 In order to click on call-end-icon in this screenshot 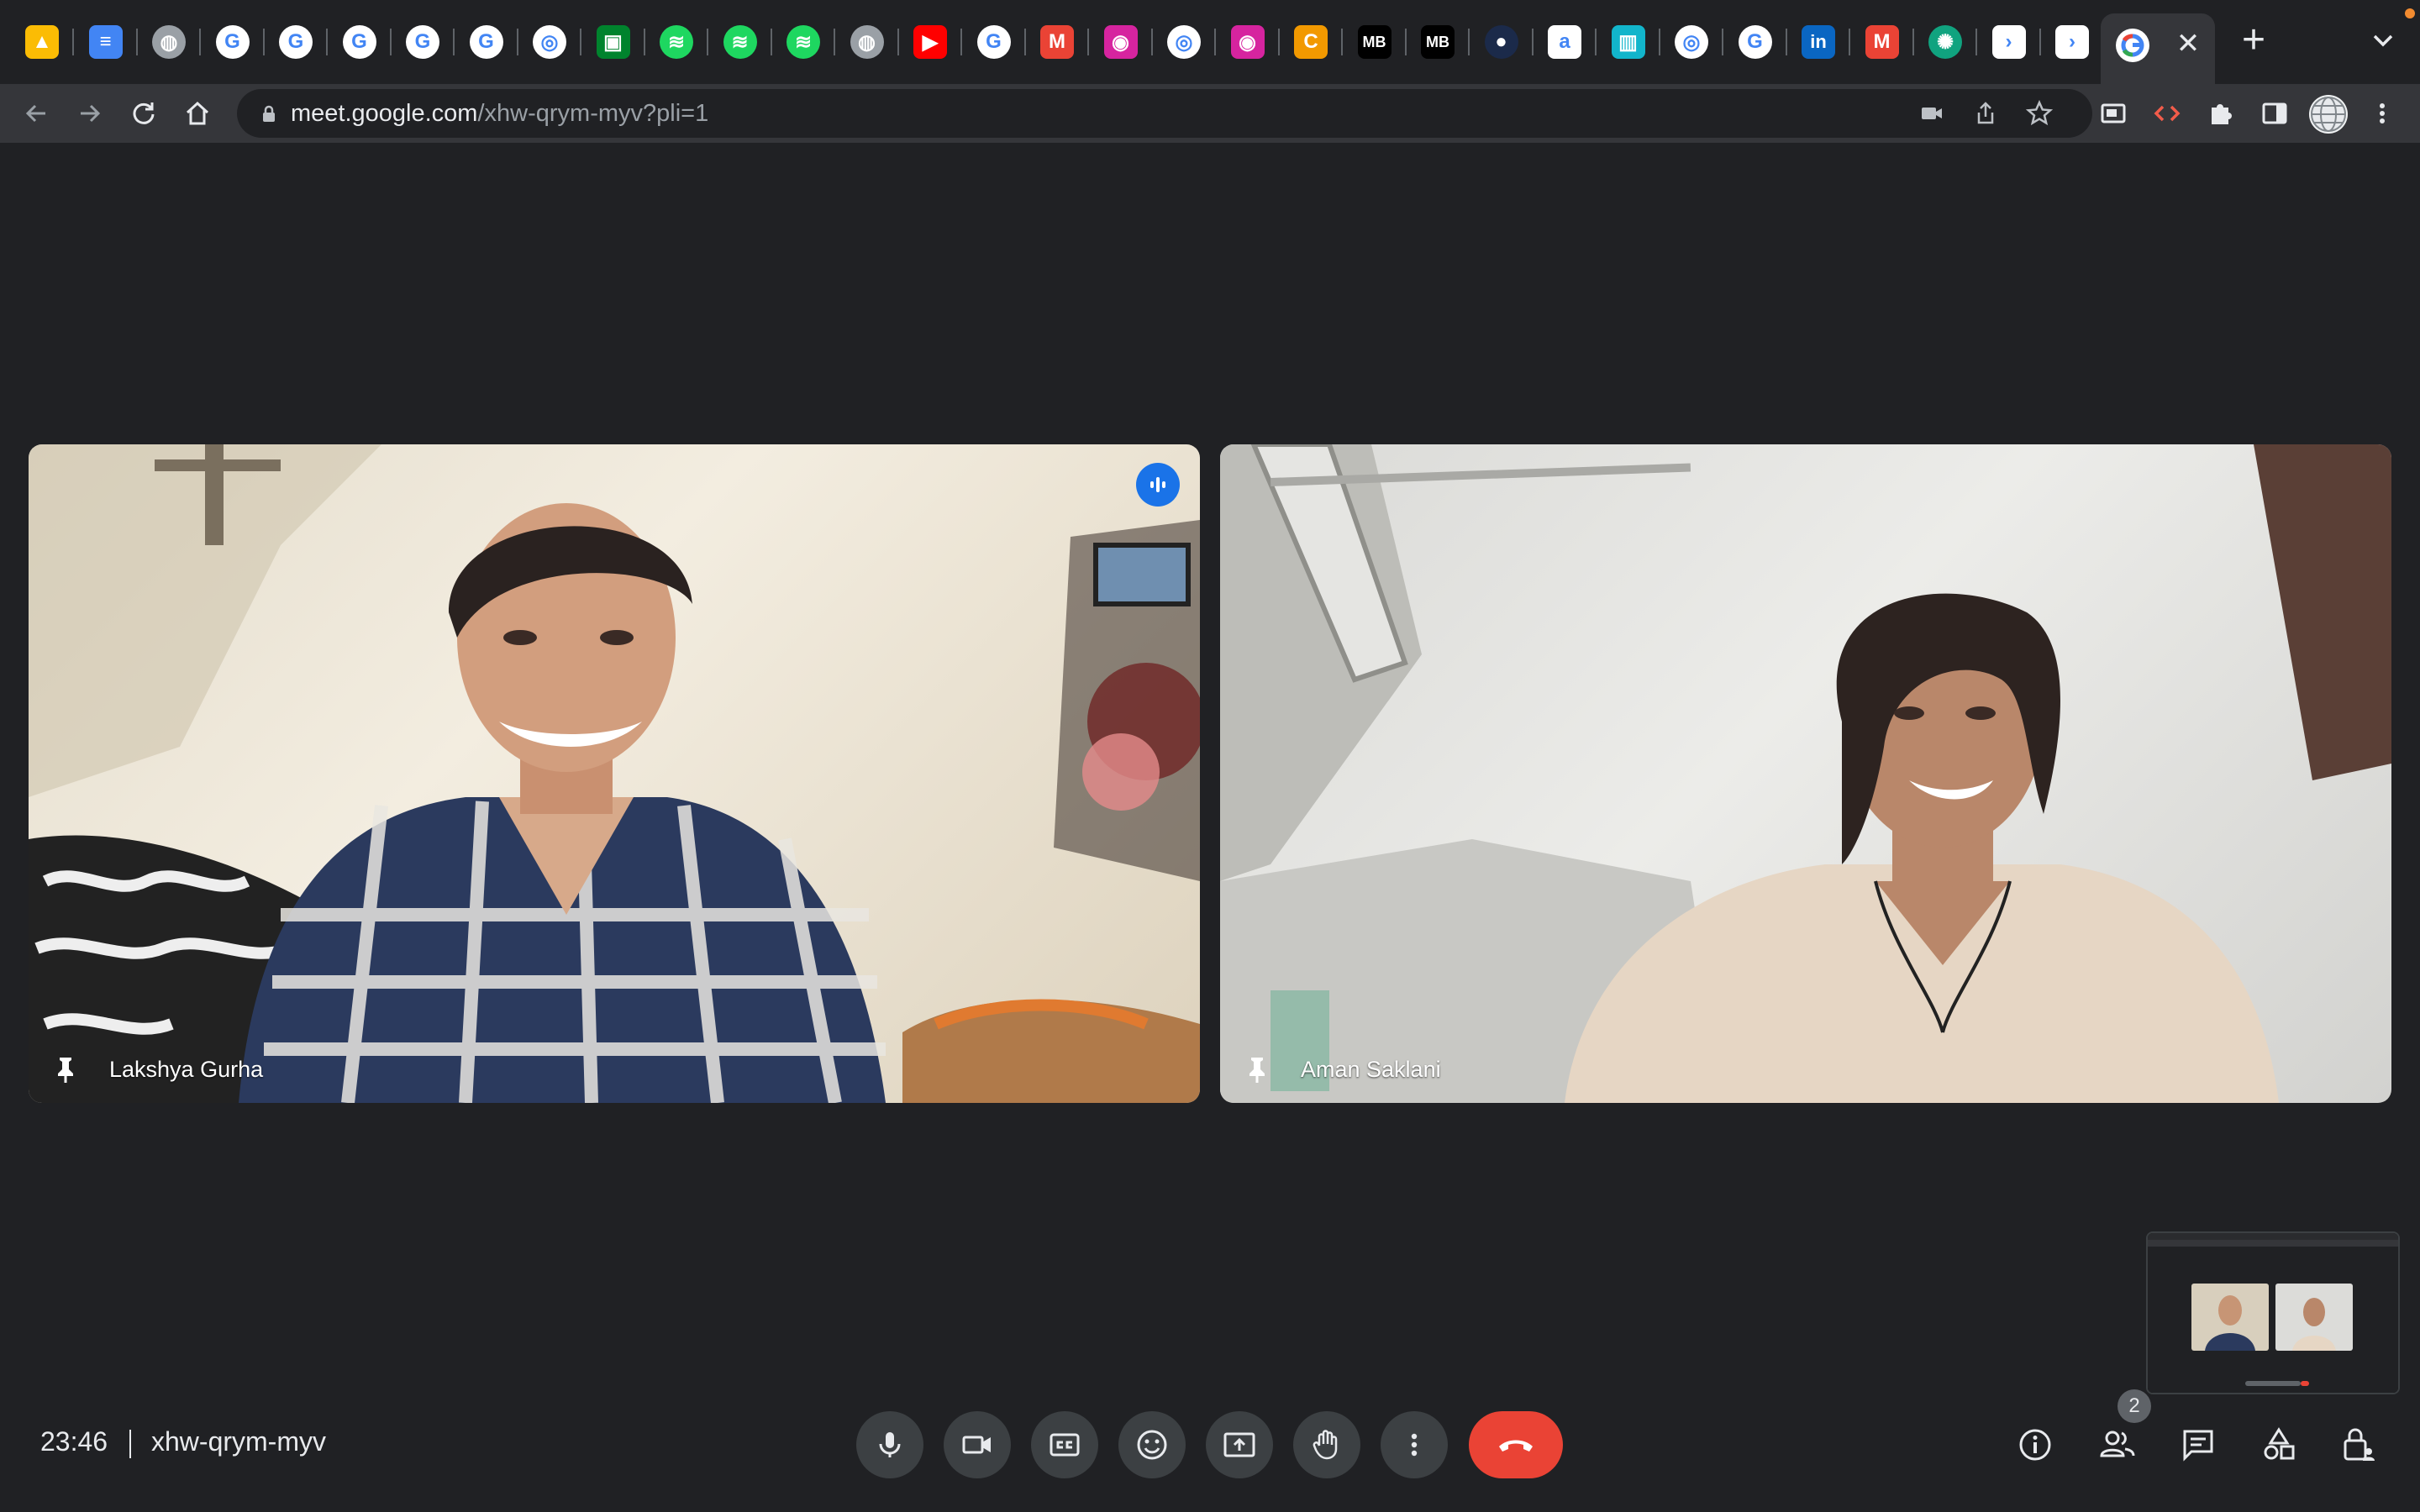, I will do `click(1516, 1446)`.